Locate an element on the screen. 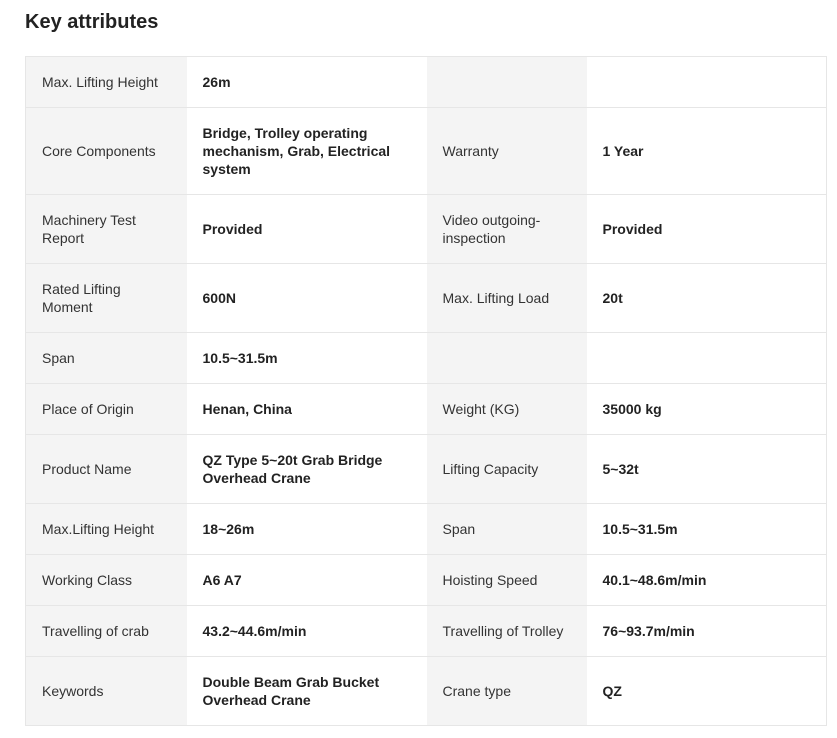 The height and width of the screenshot is (738, 837). attribute-name: Keywords is located at coordinates (106, 691).